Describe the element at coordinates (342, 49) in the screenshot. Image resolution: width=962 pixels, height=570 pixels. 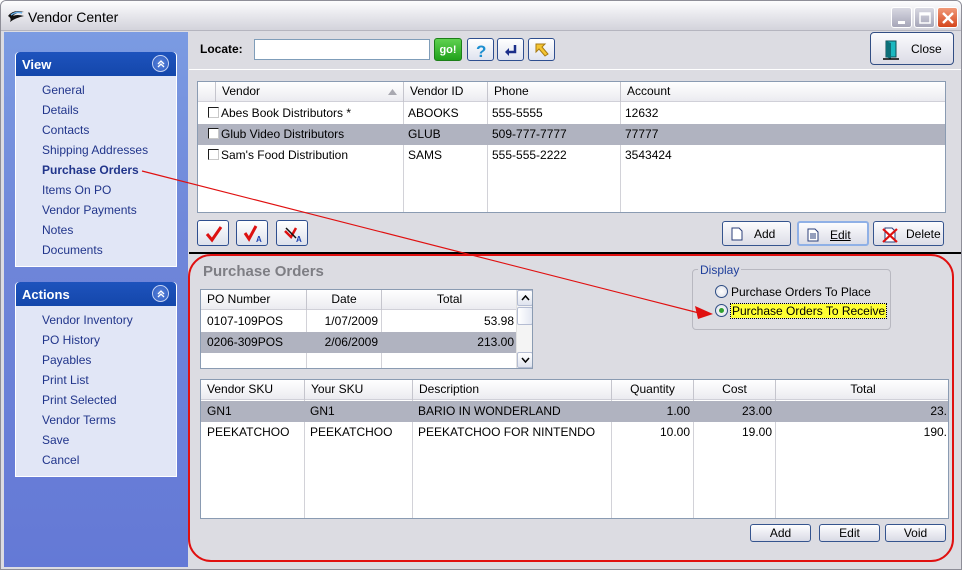
I see `locate-input` at that location.